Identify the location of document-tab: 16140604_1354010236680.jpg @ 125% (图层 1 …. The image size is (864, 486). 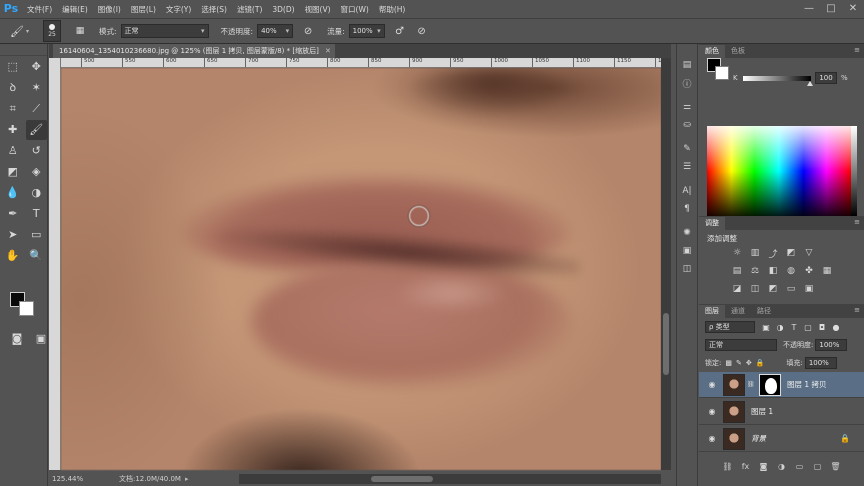
(194, 51).